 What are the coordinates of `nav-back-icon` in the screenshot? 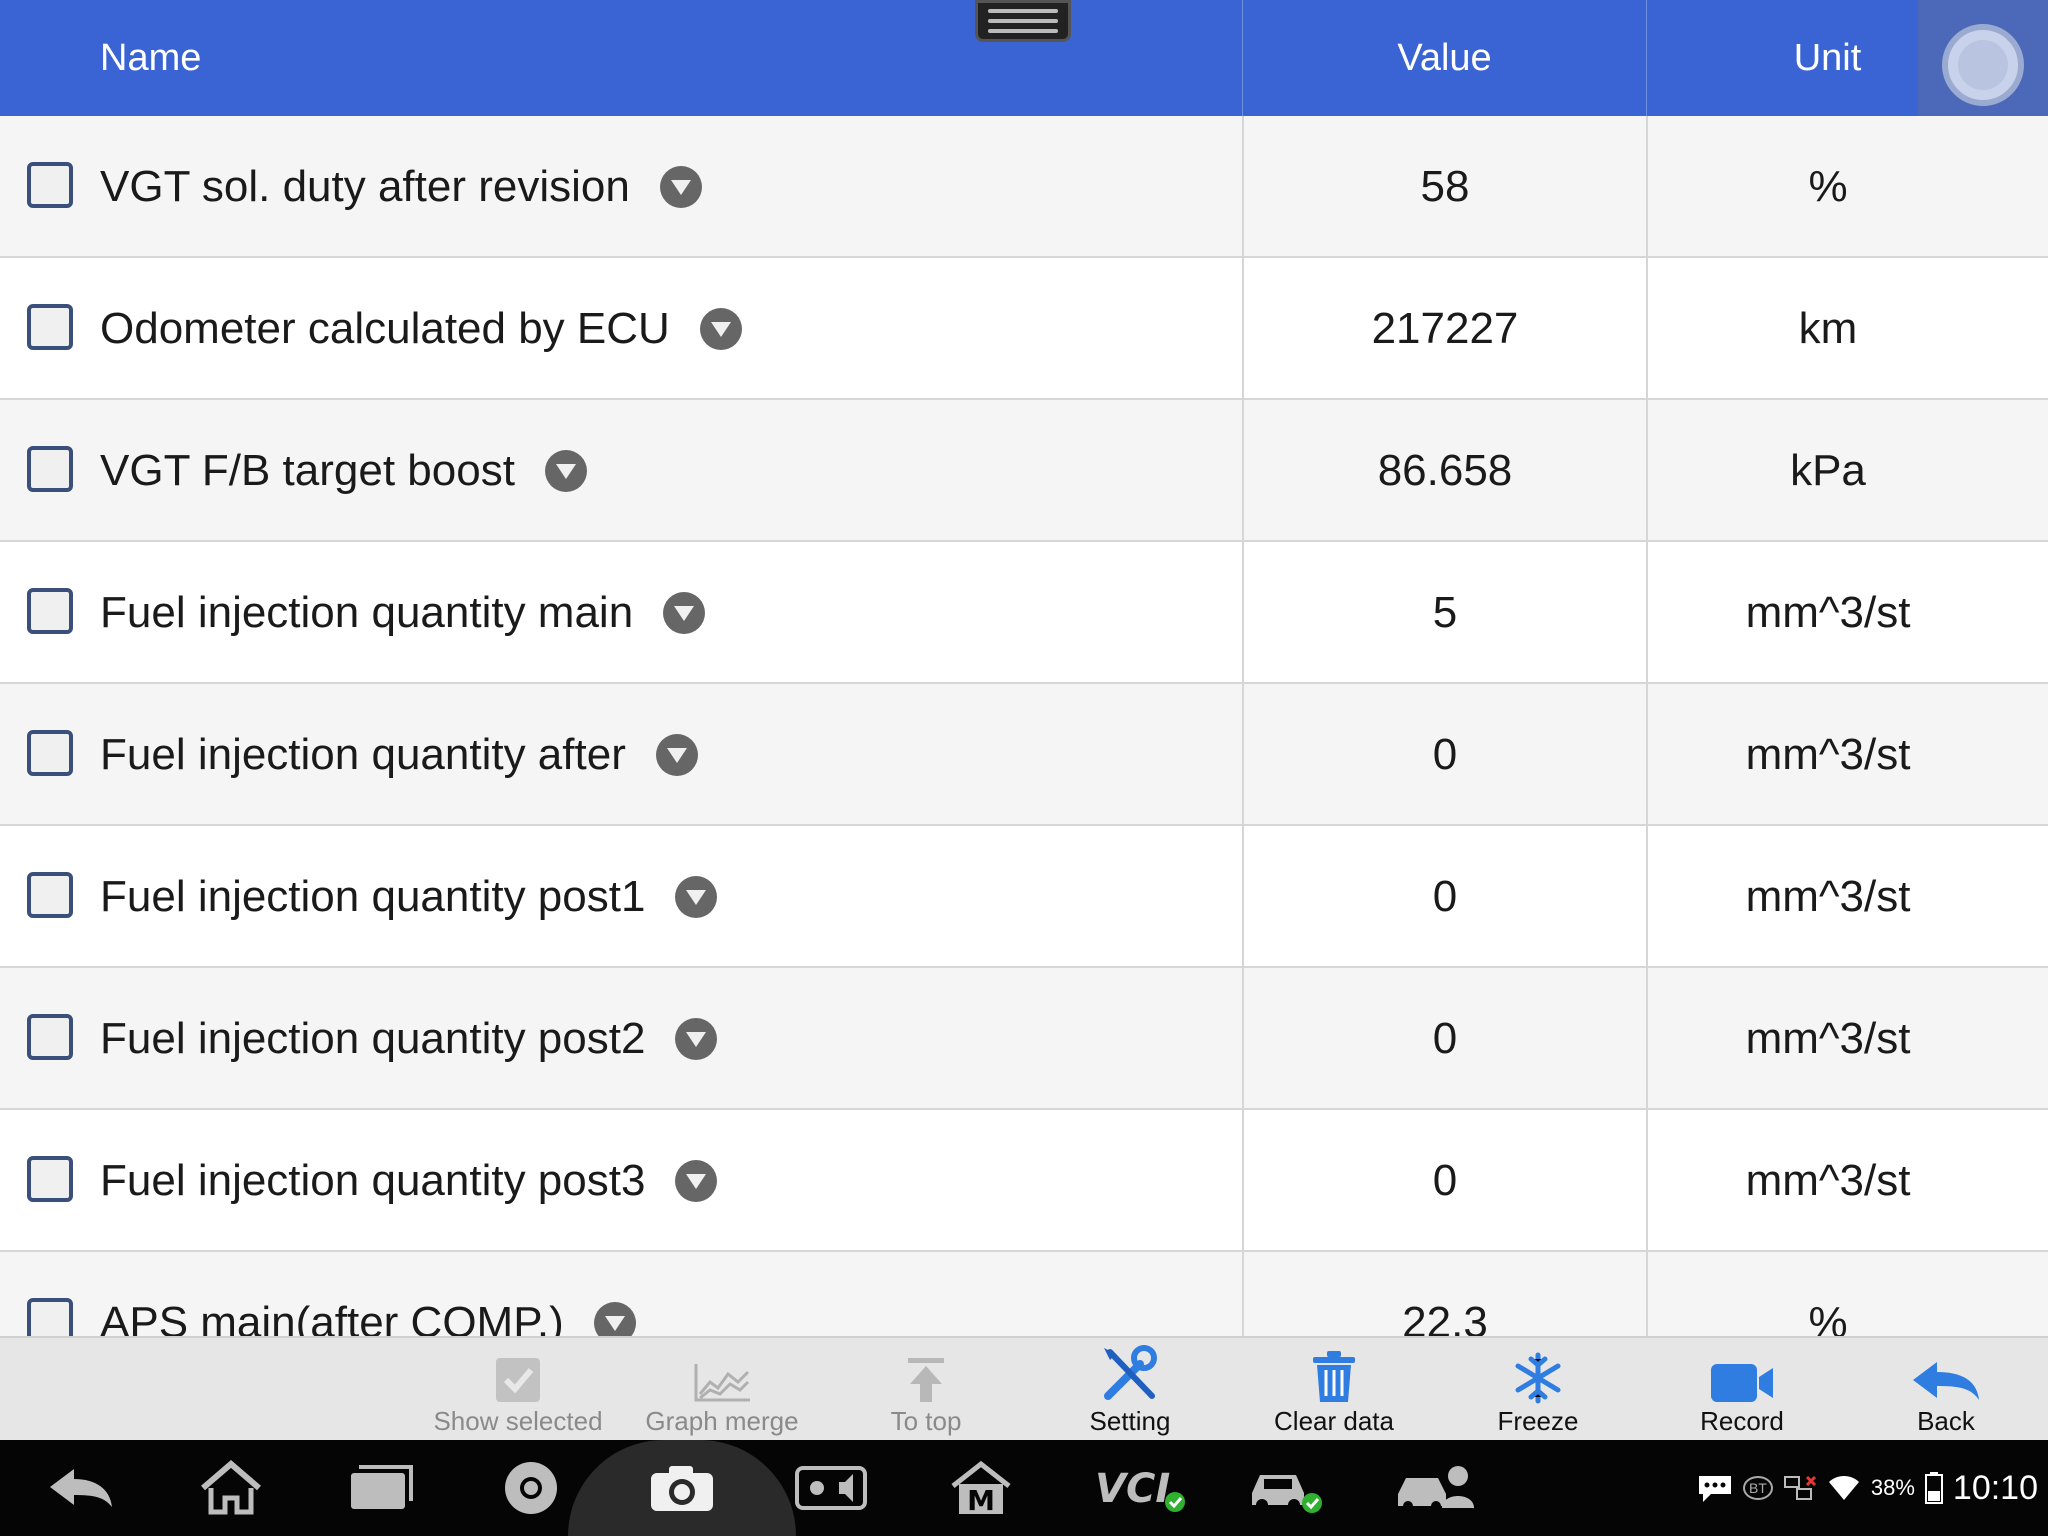 It's located at (81, 1488).